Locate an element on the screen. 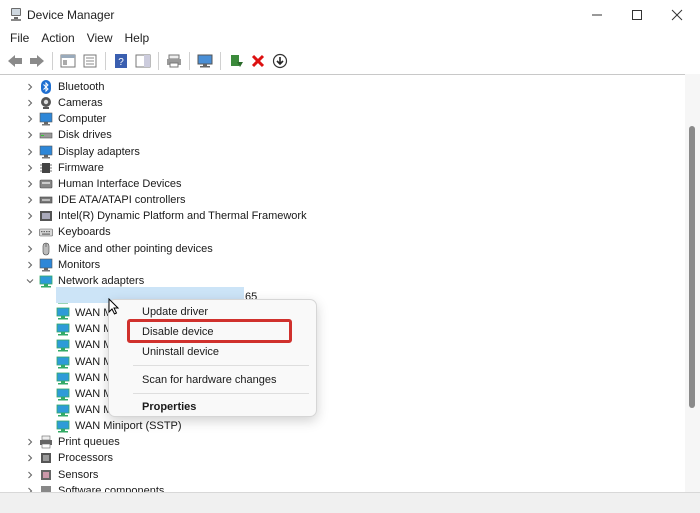  vertical-scrollbar is located at coordinates (692, 283).